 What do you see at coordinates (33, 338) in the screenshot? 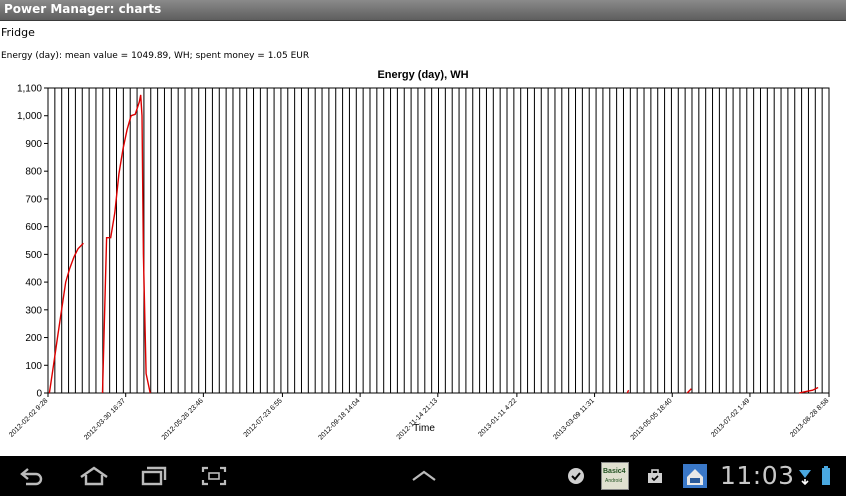
I see `y-tick-label: 200` at bounding box center [33, 338].